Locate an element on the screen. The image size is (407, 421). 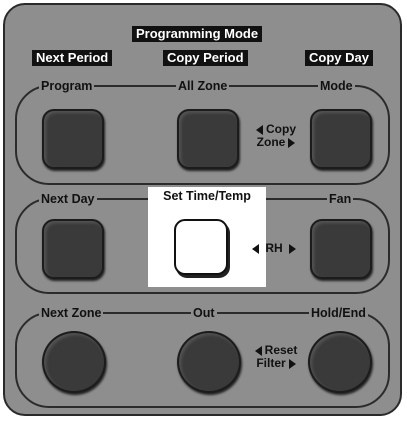
rh-indicator: RH is located at coordinates (274, 248).